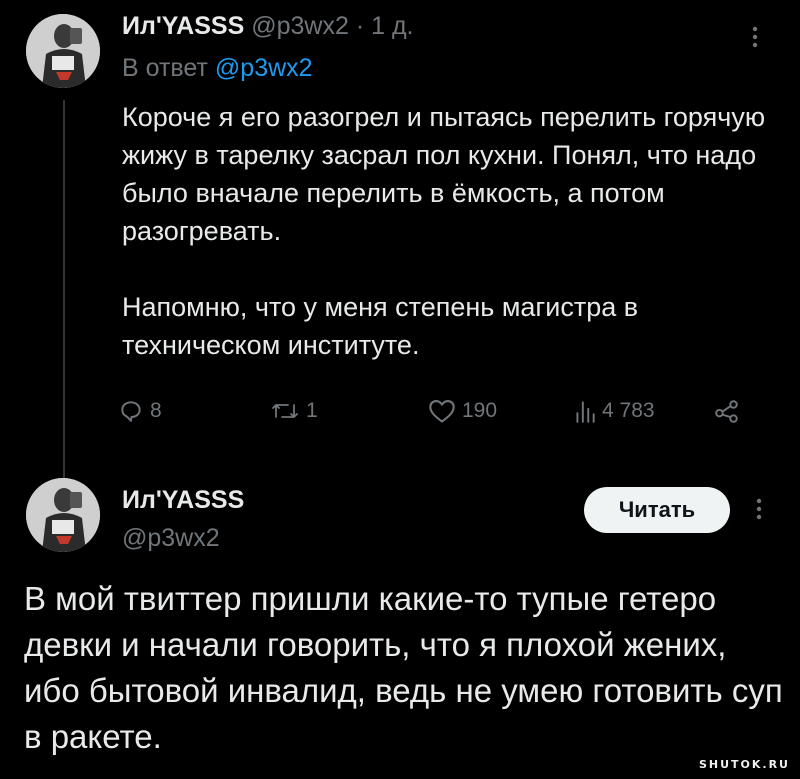 Image resolution: width=800 pixels, height=779 pixels. I want to click on reply-count: 8, so click(156, 410).